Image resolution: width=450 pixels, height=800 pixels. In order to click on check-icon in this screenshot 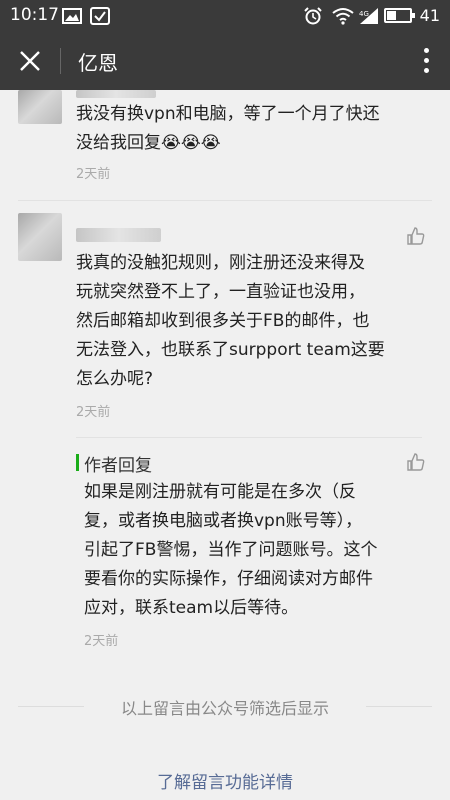, I will do `click(100, 16)`.